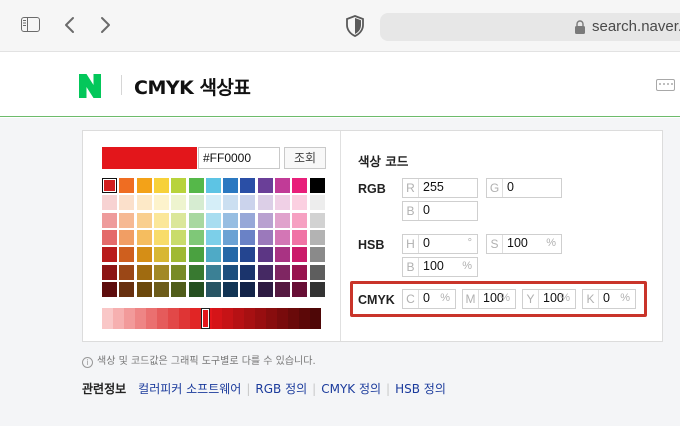 The width and height of the screenshot is (680, 426). I want to click on related-link-rgb: RGB 정의, so click(281, 389).